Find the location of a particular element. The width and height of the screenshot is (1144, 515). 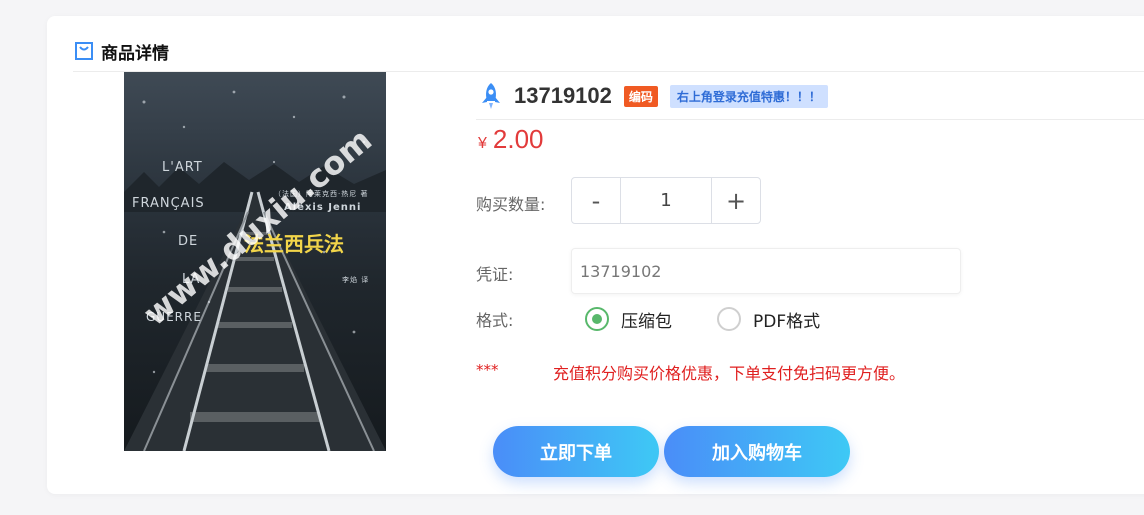

cover-translator: 李焰 译 is located at coordinates (356, 280).